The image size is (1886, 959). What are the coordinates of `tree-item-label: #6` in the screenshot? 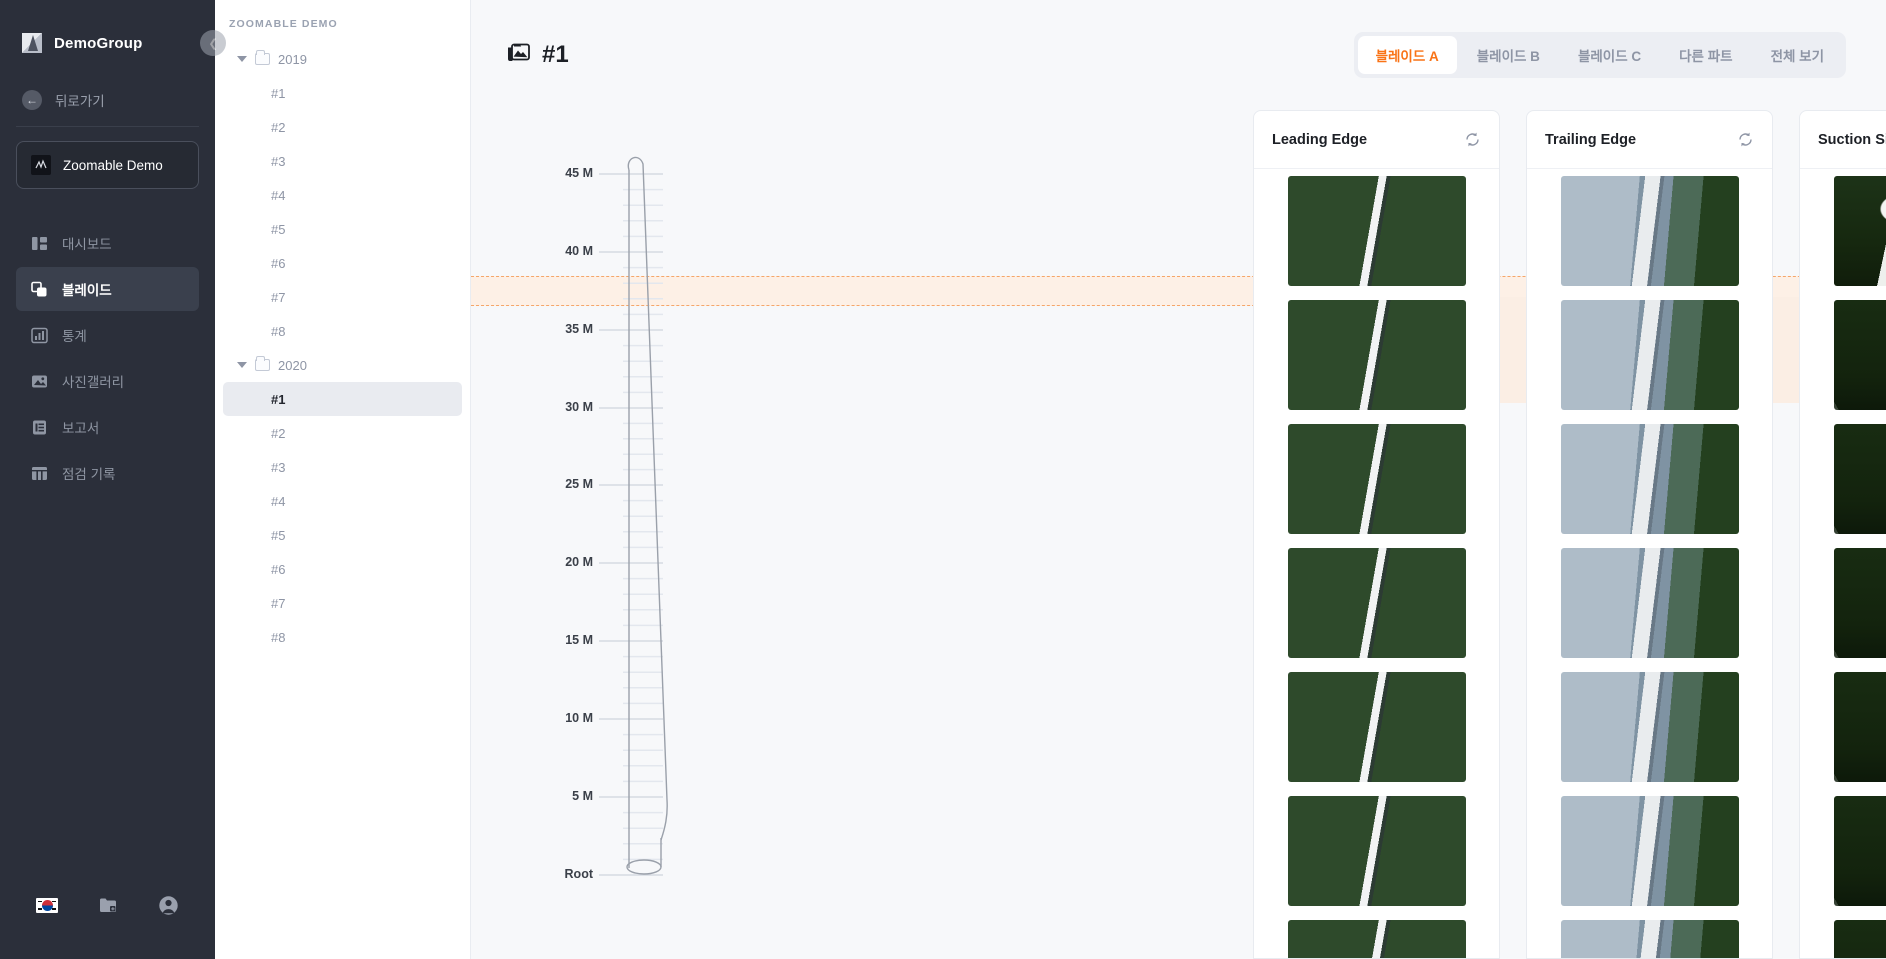 It's located at (278, 263).